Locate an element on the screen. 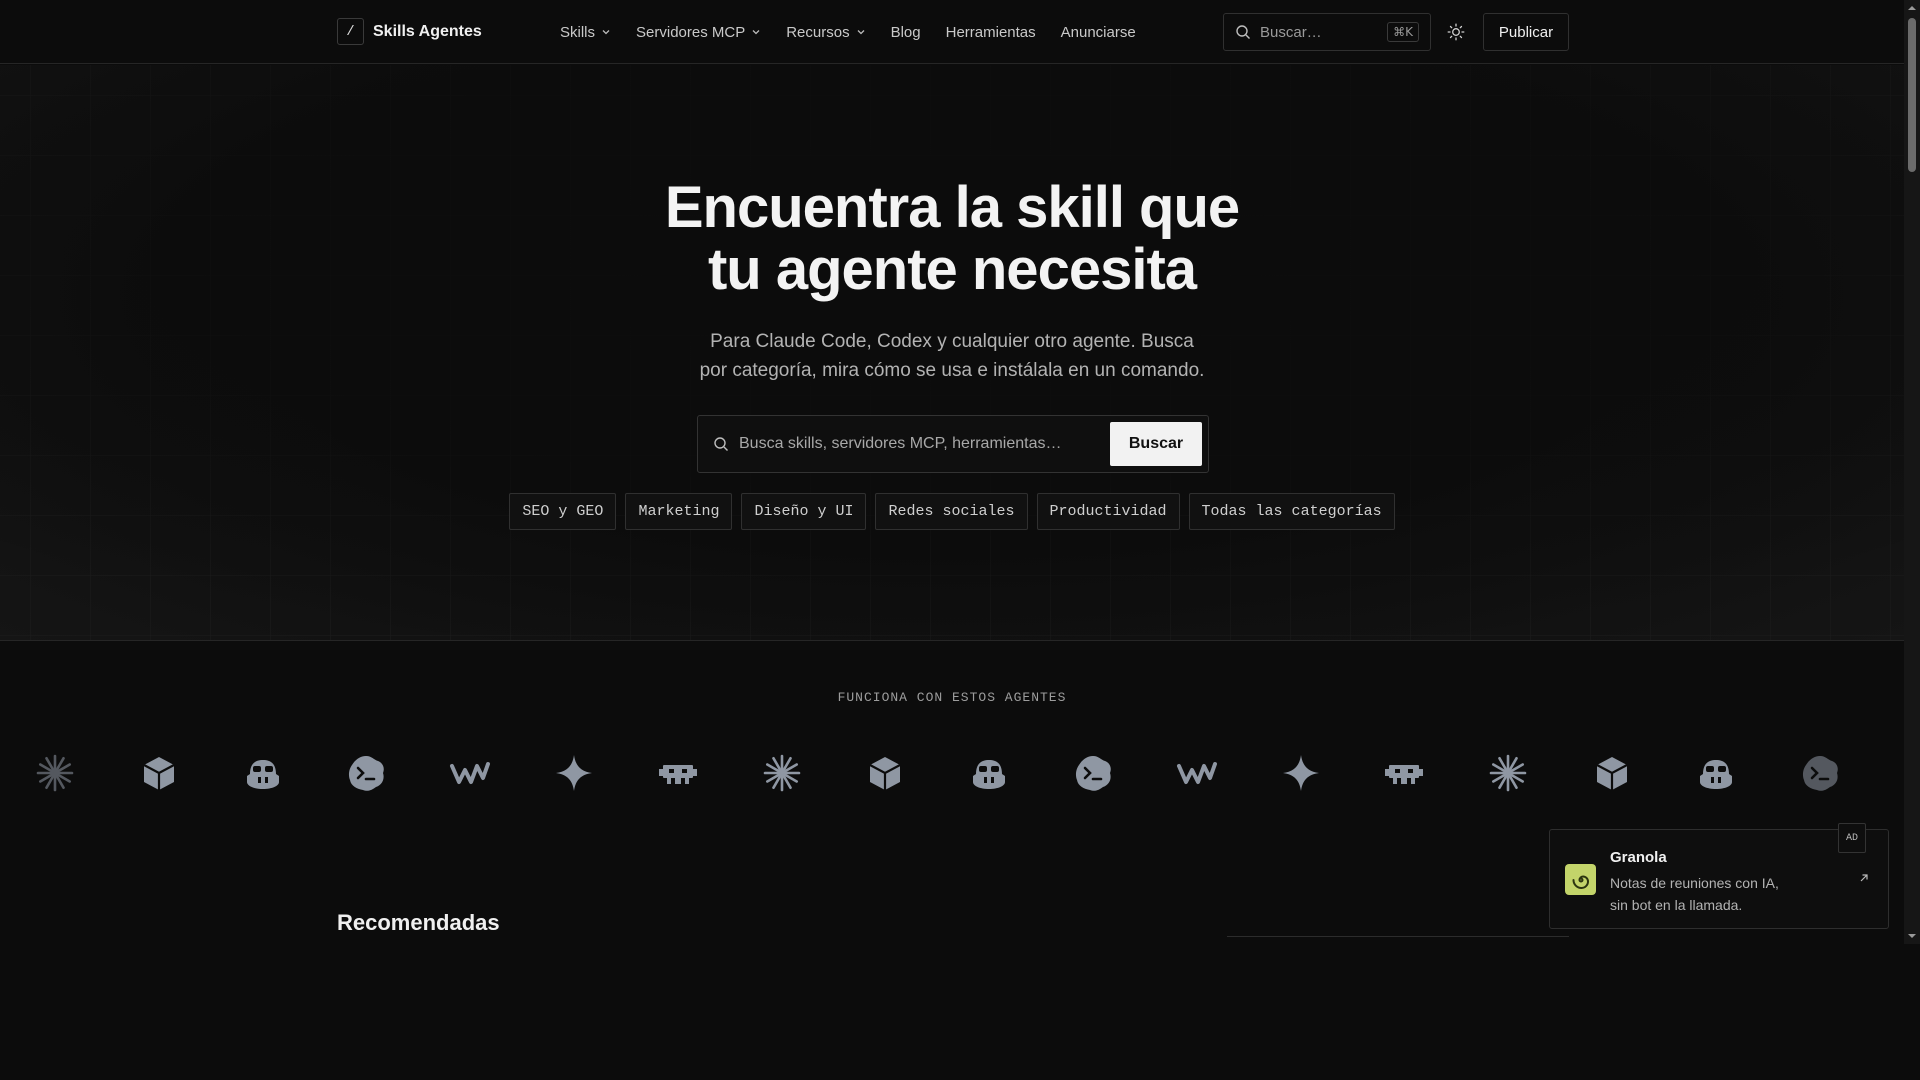 This screenshot has width=1920, height=1080. brand-name: Skills Agentes is located at coordinates (427, 31).